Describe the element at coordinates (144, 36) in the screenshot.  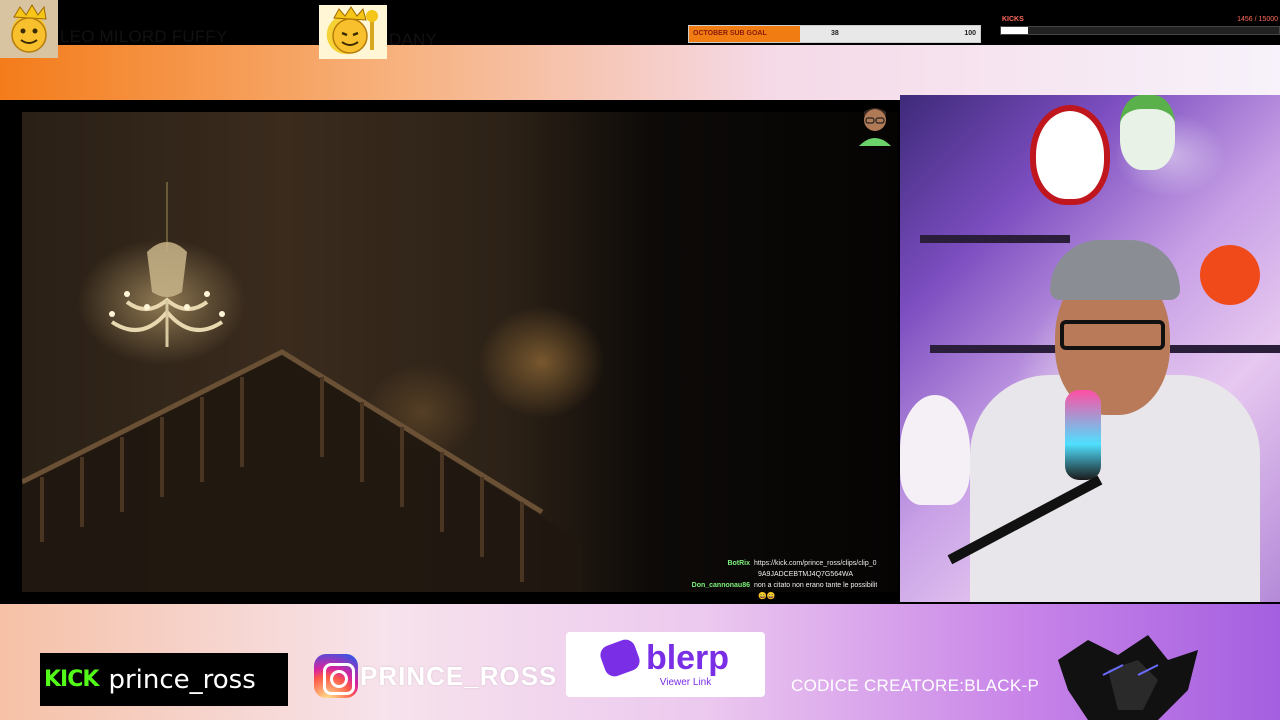
I see `viewer-name: LEO MILORD FUFFY` at that location.